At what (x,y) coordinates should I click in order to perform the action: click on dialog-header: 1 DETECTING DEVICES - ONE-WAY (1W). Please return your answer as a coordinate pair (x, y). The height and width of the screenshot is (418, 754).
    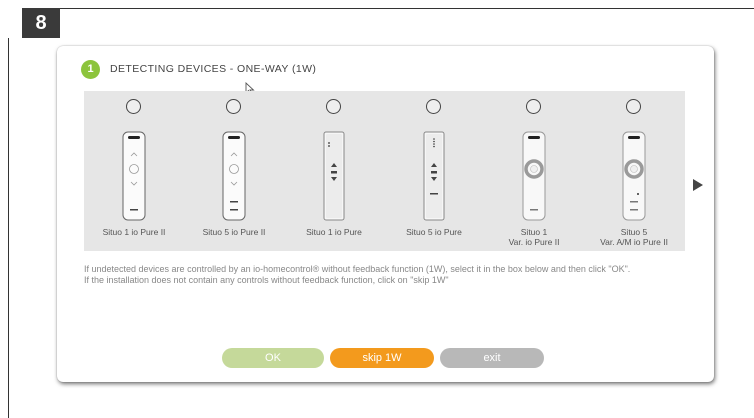
    Looking at the image, I should click on (198, 69).